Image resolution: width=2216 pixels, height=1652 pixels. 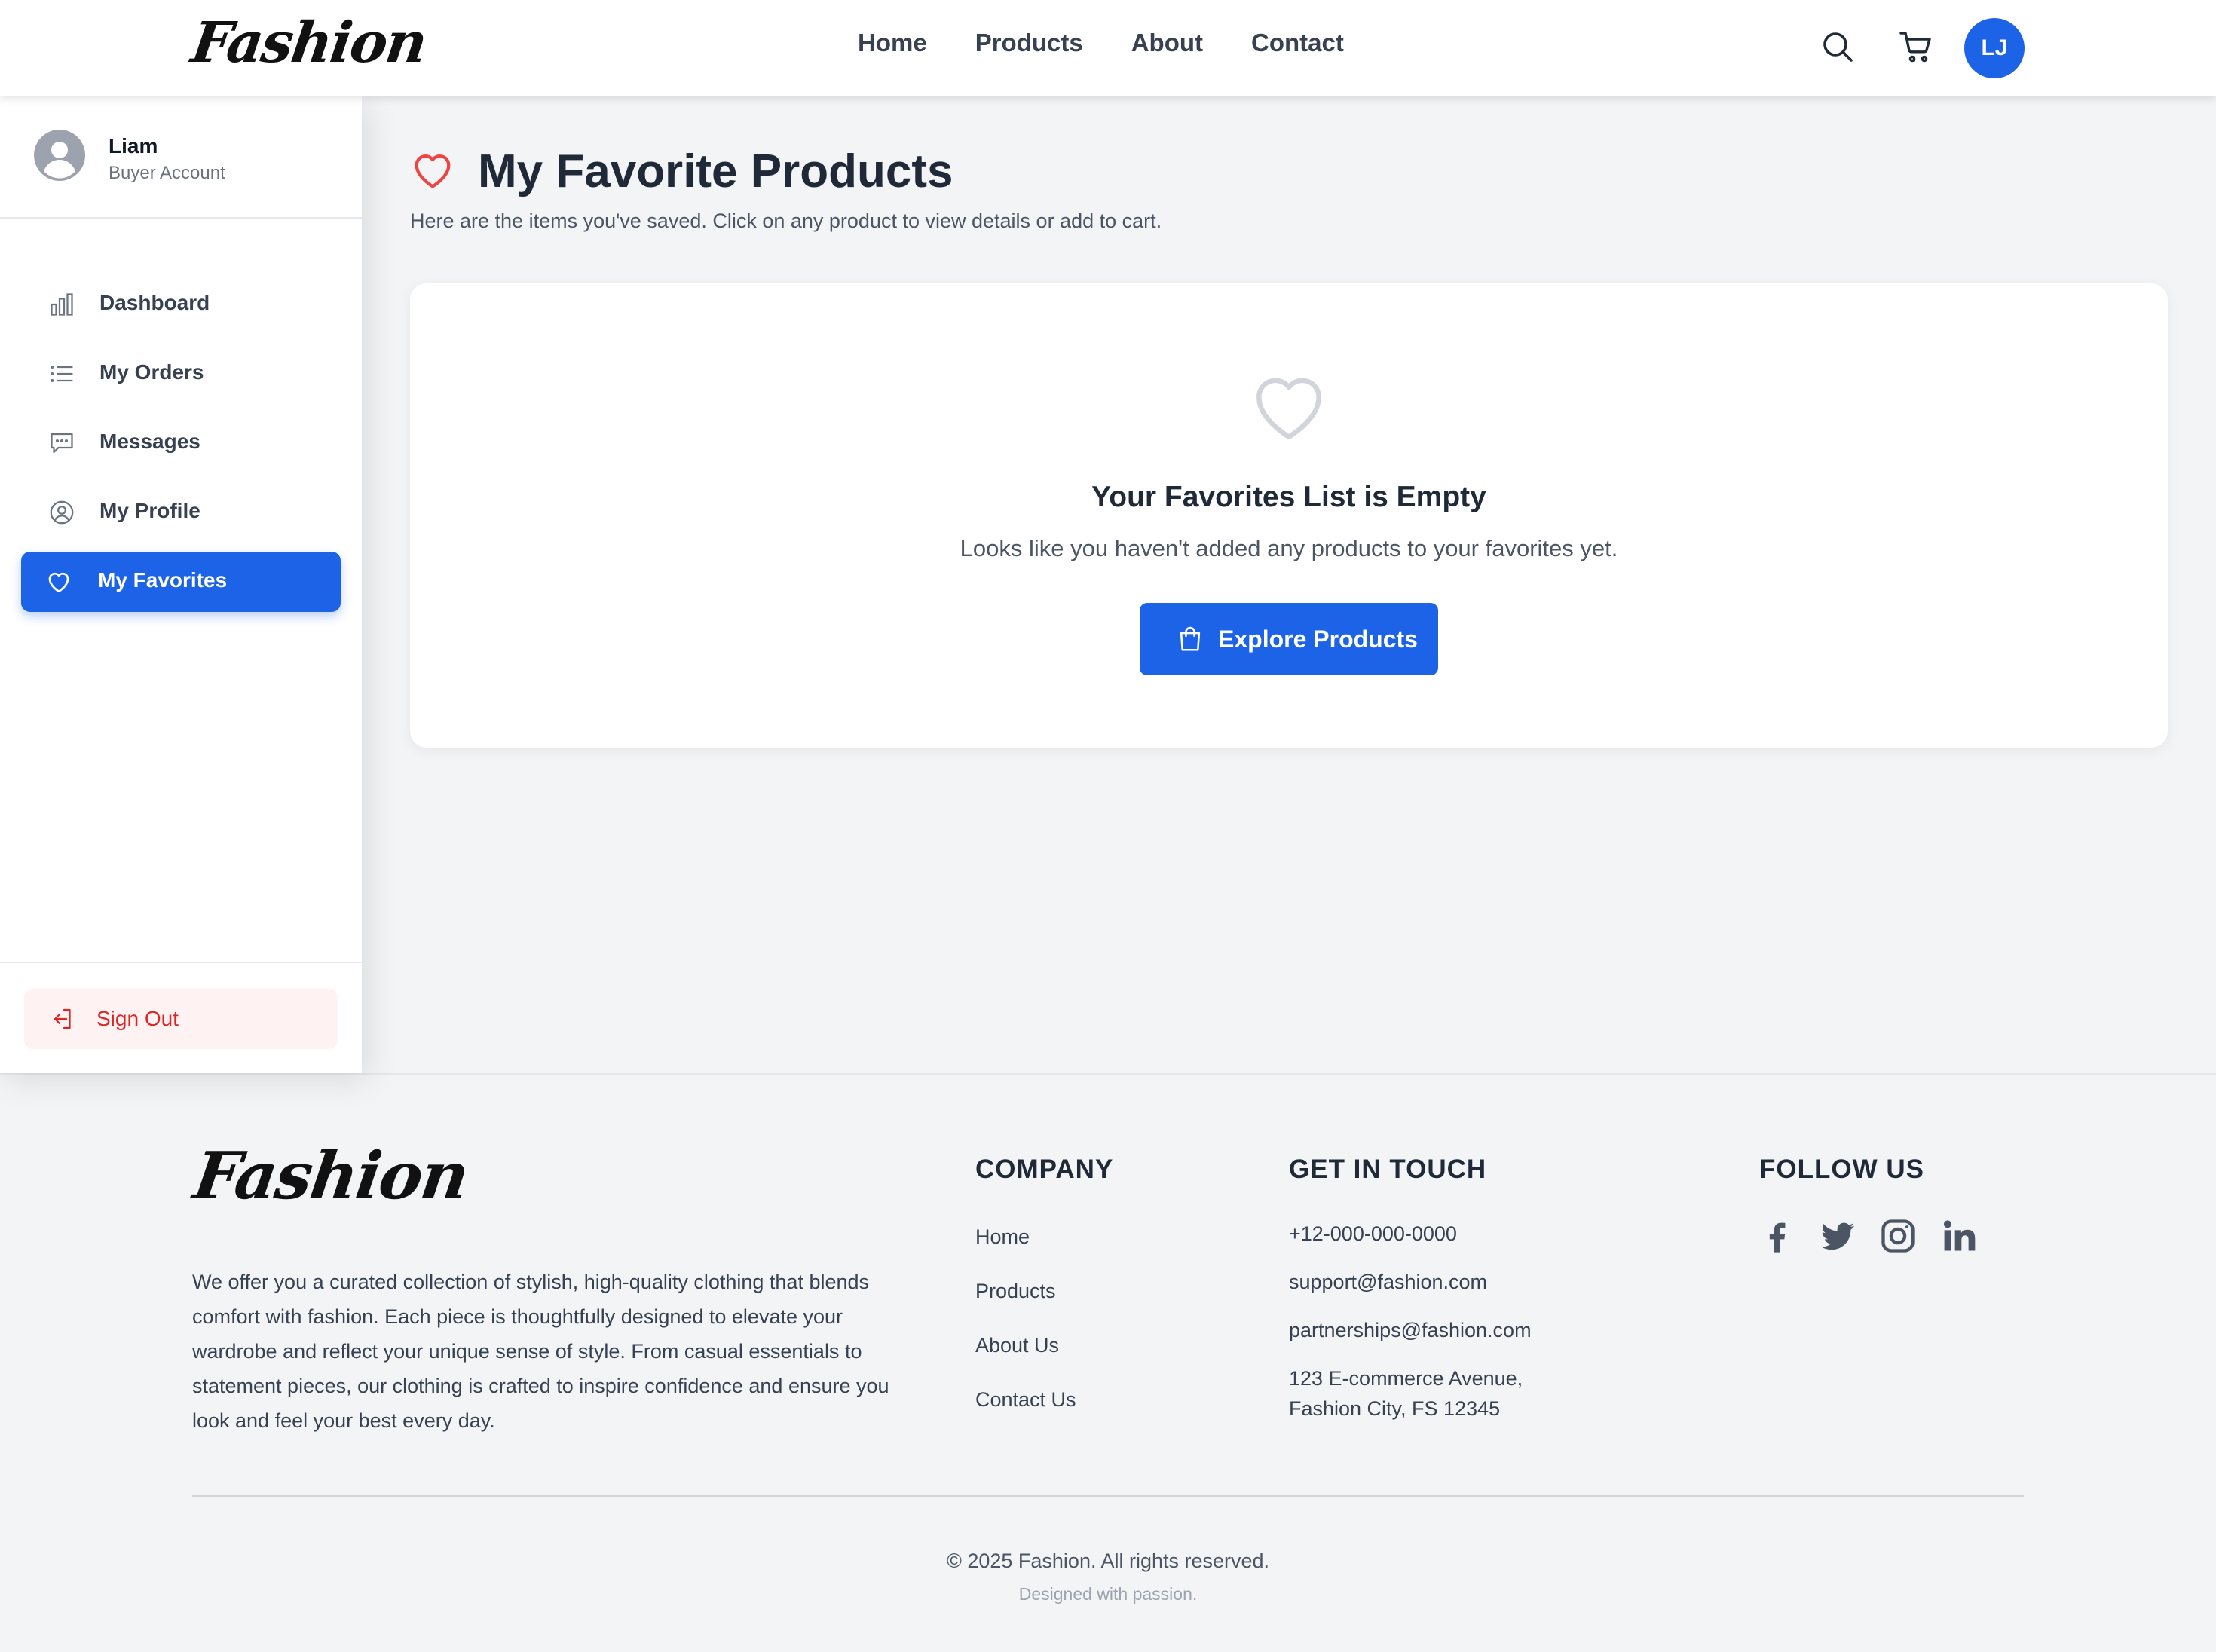 What do you see at coordinates (1125, 43) in the screenshot?
I see `main-nav: Home Products About Contact` at bounding box center [1125, 43].